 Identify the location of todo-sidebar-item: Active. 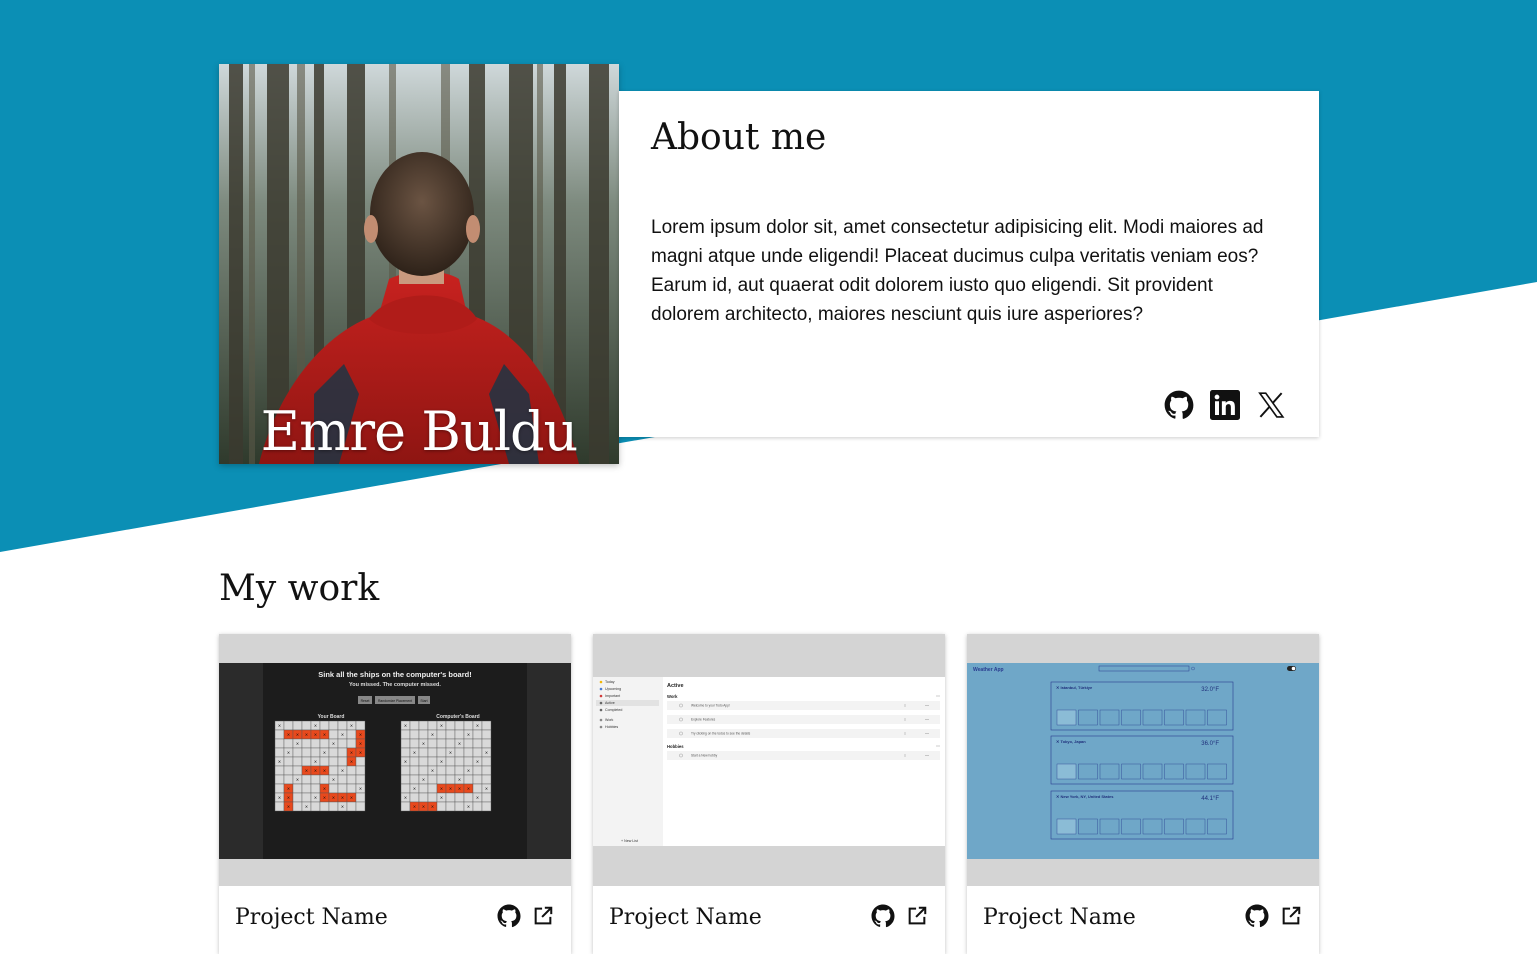
(610, 703).